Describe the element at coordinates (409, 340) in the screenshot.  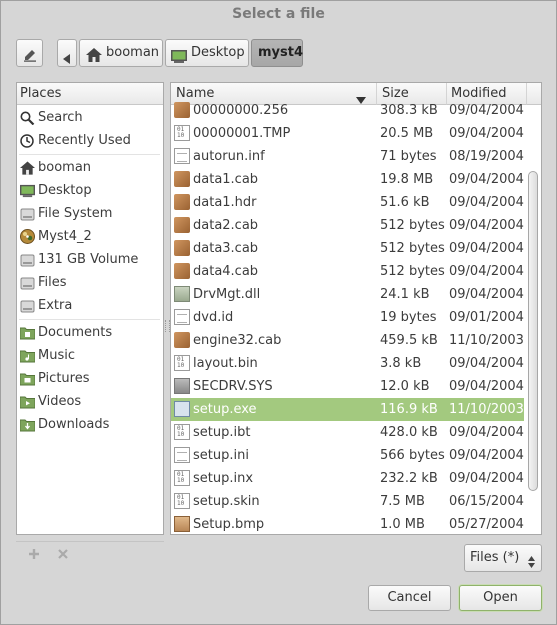
I see `file-size: 459.5 kB` at that location.